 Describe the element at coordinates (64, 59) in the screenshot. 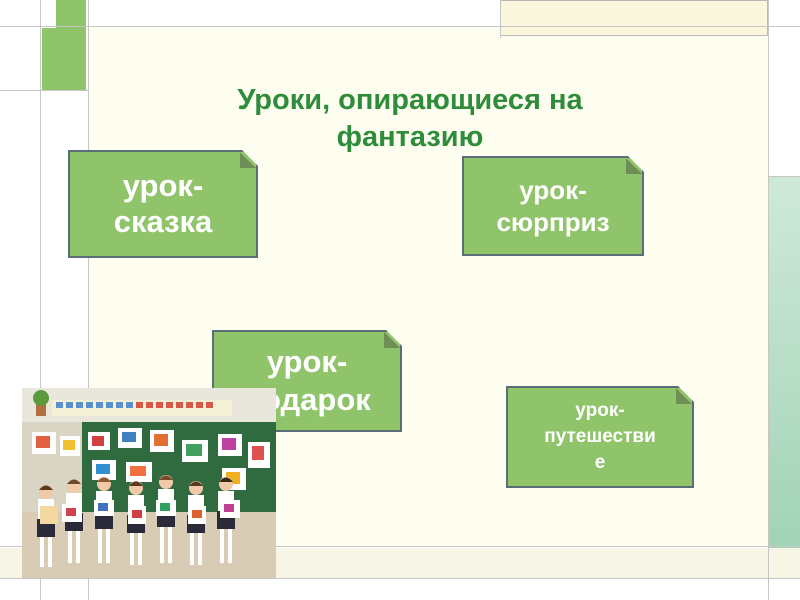

I see `decor-green-block` at that location.